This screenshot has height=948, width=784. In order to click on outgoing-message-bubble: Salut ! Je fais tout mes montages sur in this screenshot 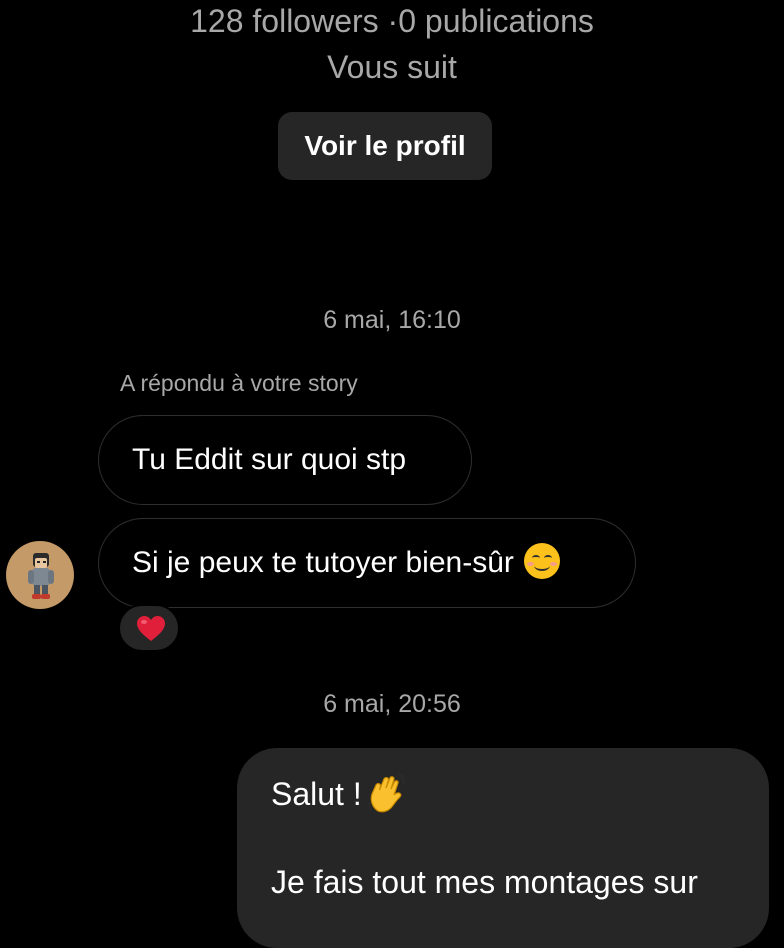, I will do `click(503, 848)`.